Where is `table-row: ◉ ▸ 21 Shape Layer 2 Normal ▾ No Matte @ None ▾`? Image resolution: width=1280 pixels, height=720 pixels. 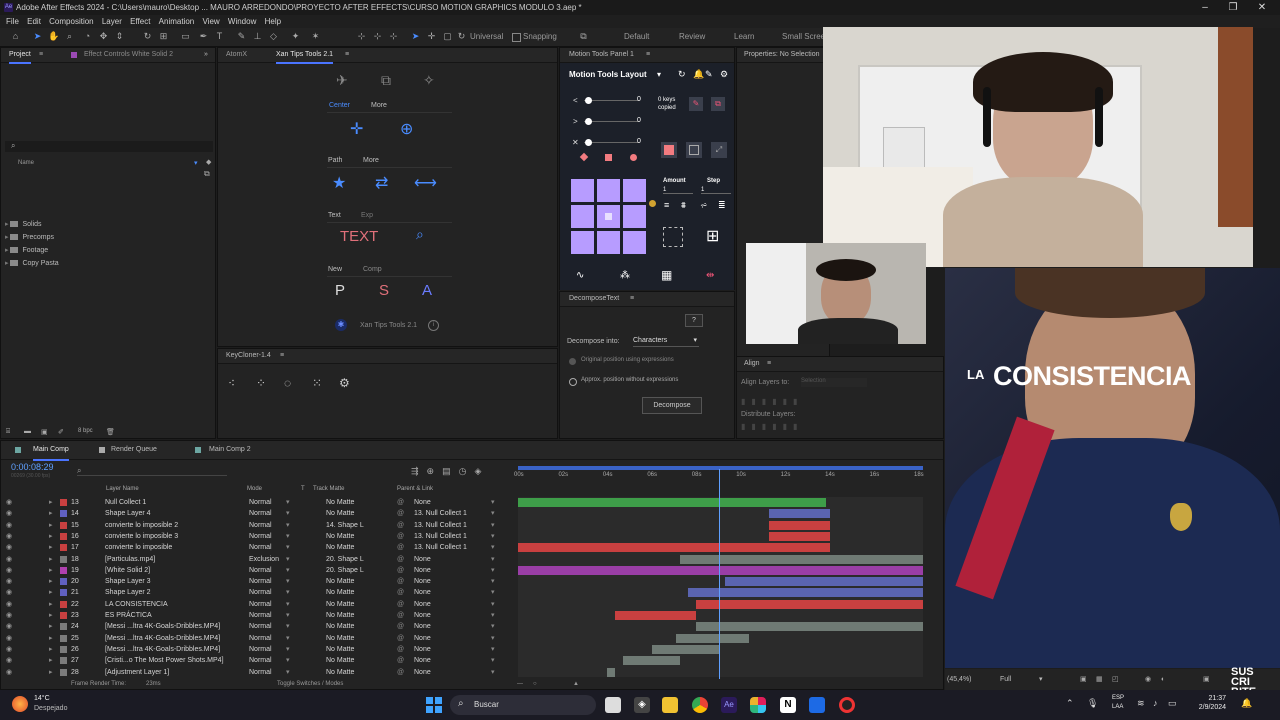
table-row: ◉ ▸ 21 Shape Layer 2 Normal ▾ No Matte @ None ▾ is located at coordinates (258, 592).